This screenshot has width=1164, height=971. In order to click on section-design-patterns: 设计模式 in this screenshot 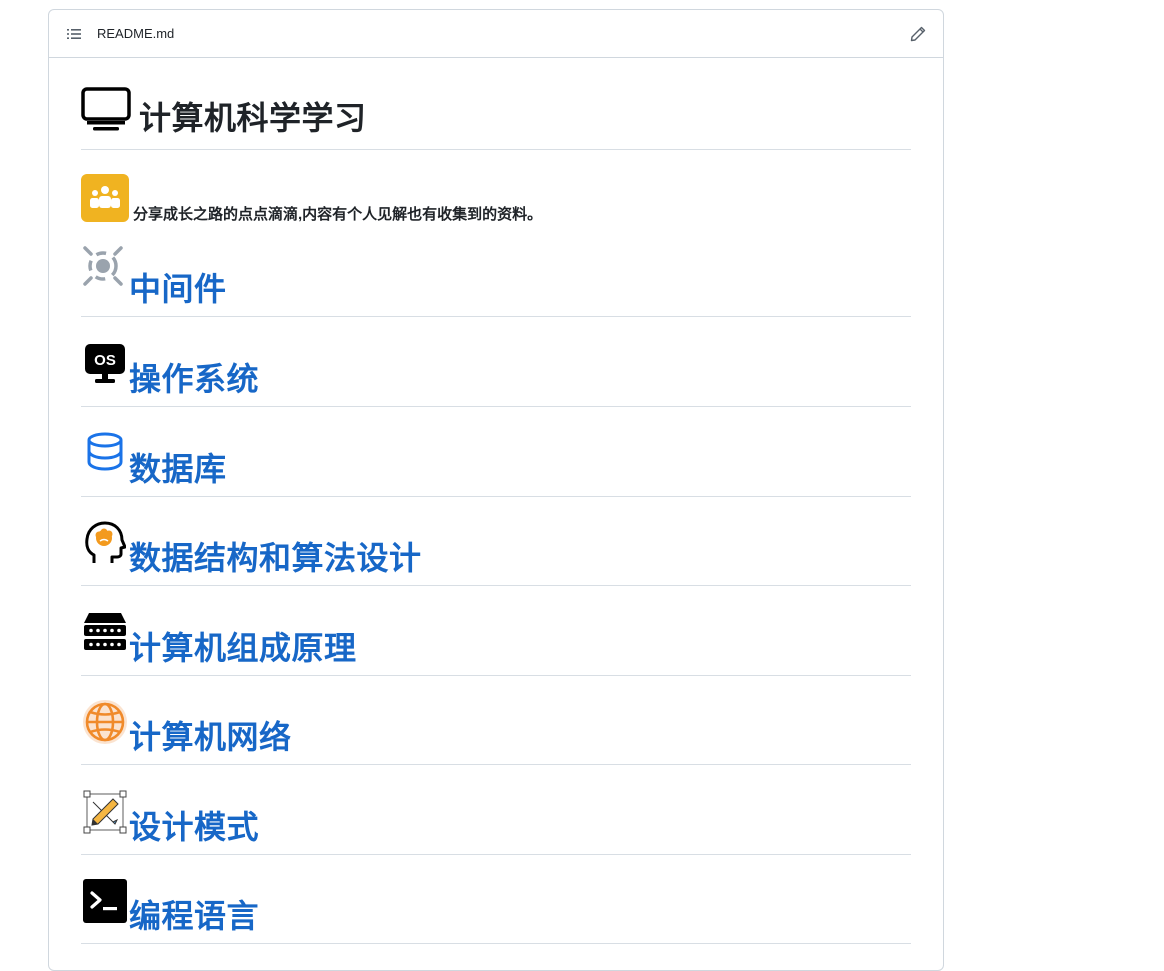, I will do `click(496, 814)`.